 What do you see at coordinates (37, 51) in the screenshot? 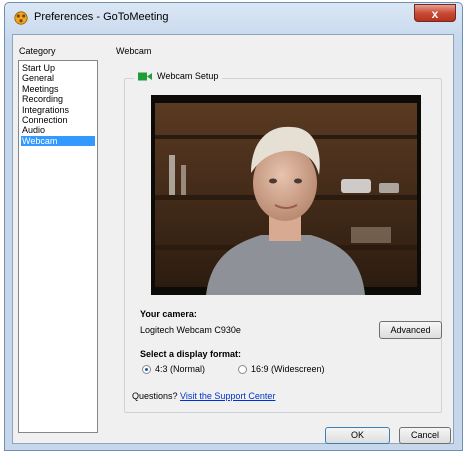
I see `category-heading: Category` at bounding box center [37, 51].